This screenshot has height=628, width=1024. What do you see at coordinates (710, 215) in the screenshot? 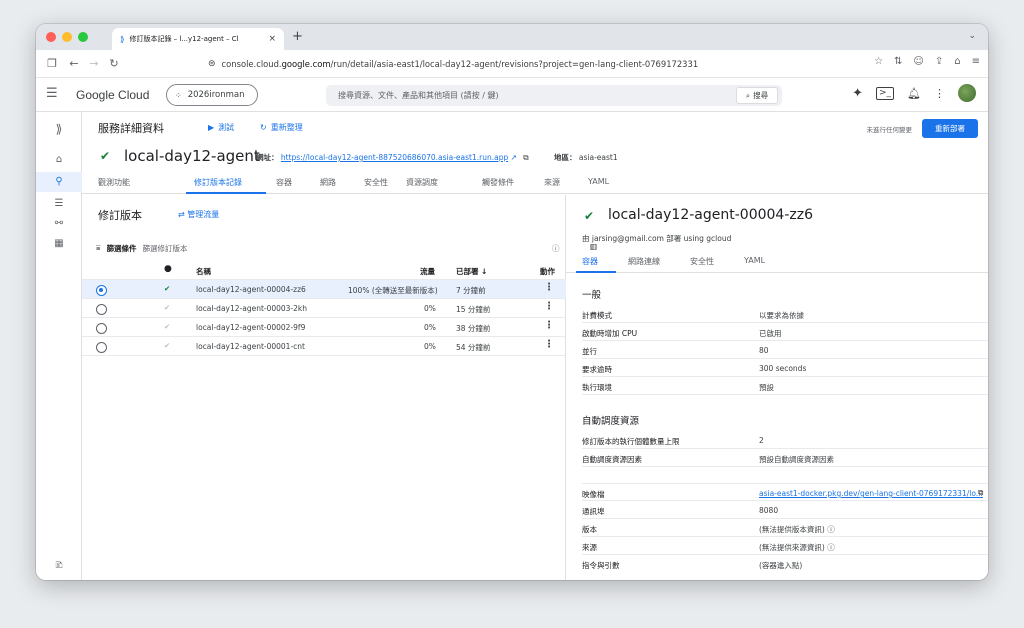
I see `revision-detail-name: local-day12-agent-00004-zz6` at bounding box center [710, 215].